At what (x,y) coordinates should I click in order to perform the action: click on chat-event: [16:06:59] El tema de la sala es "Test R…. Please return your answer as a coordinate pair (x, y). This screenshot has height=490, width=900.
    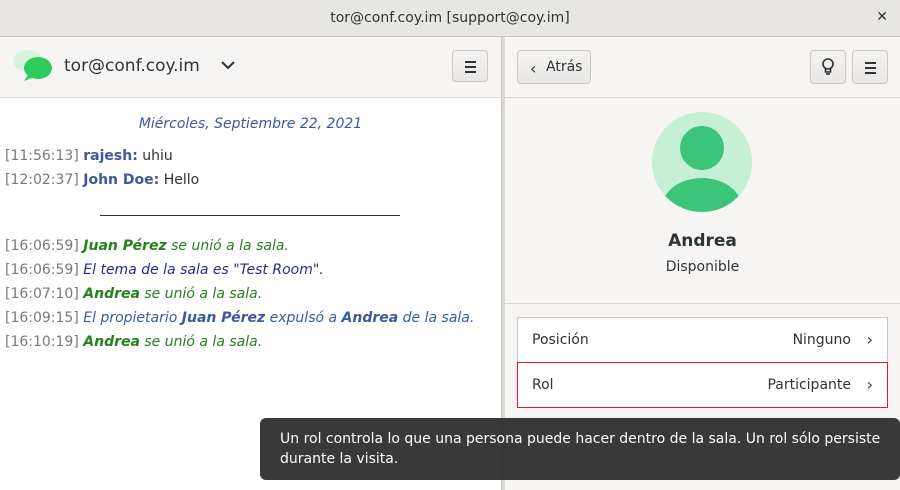
    Looking at the image, I should click on (164, 270).